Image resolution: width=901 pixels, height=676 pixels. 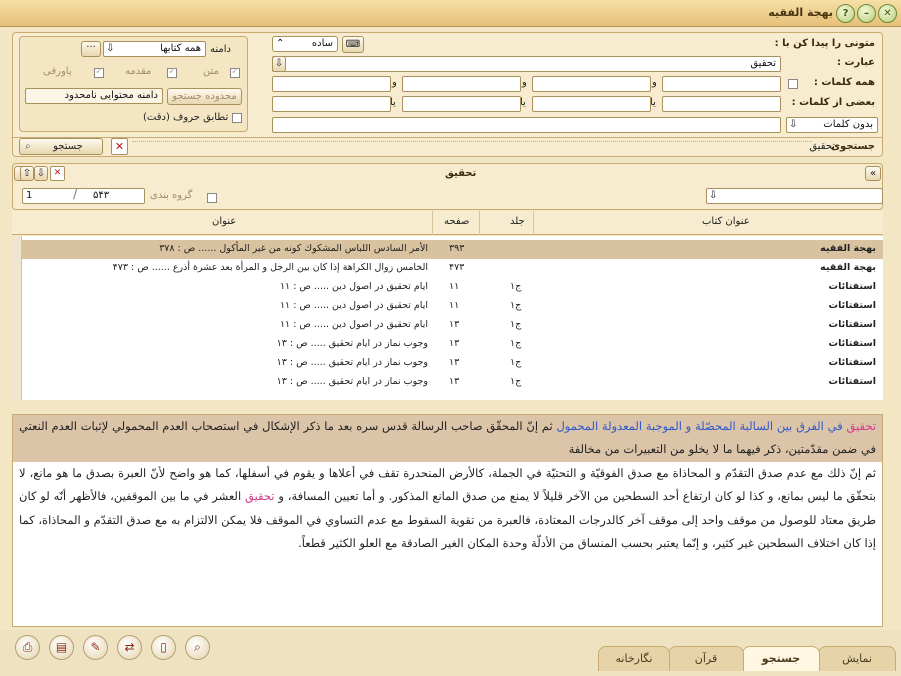 What do you see at coordinates (857, 658) in the screenshot?
I see `tab-display: نمایش` at bounding box center [857, 658].